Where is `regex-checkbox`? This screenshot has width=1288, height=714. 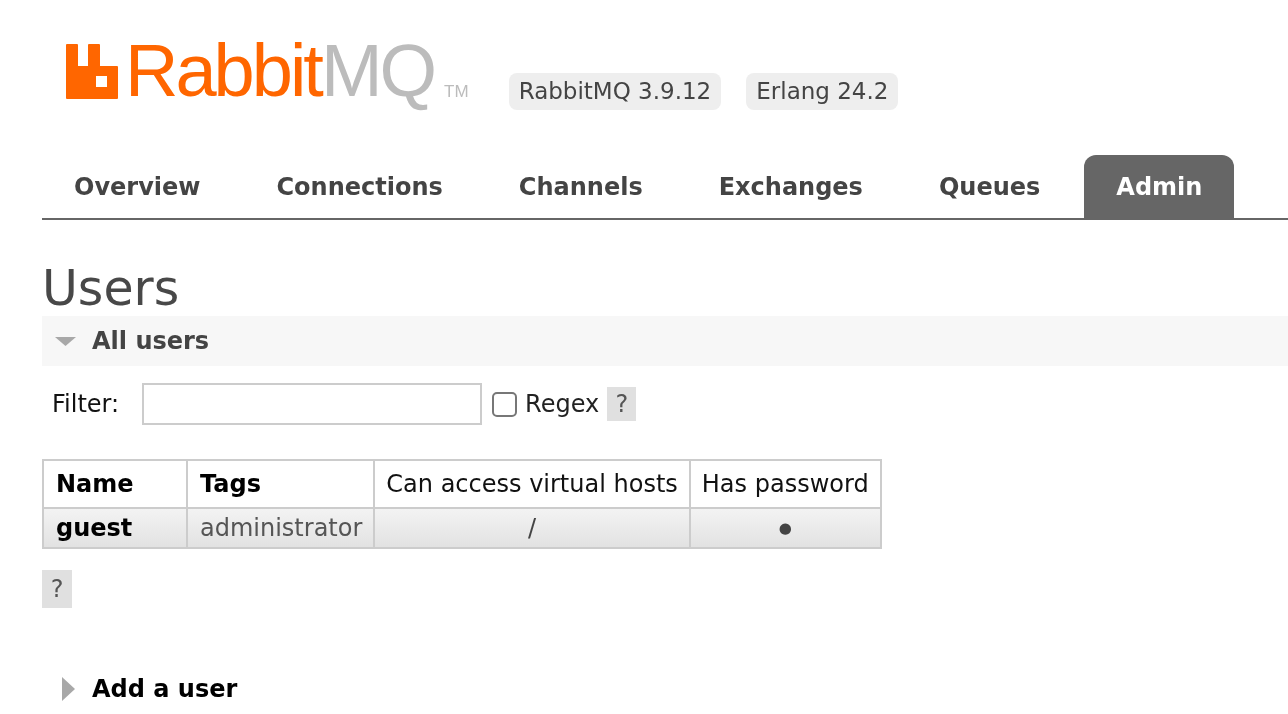
regex-checkbox is located at coordinates (505, 404).